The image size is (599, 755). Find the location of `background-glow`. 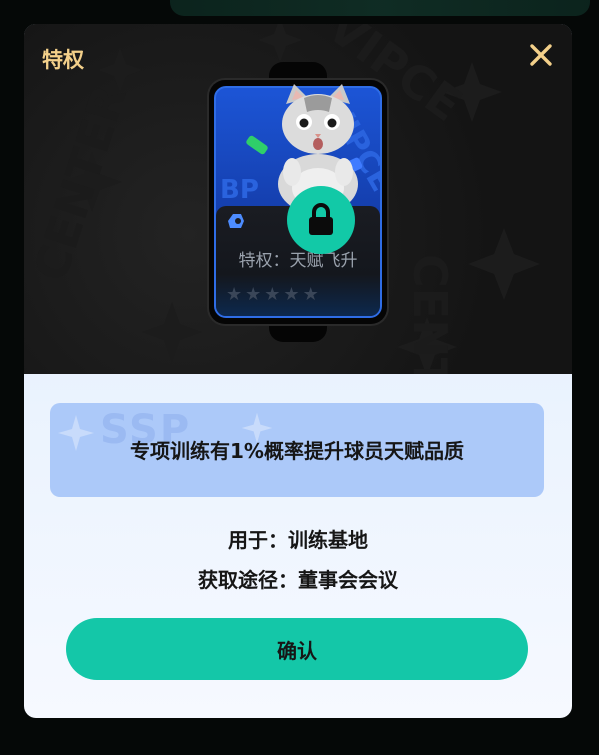

background-glow is located at coordinates (380, 8).